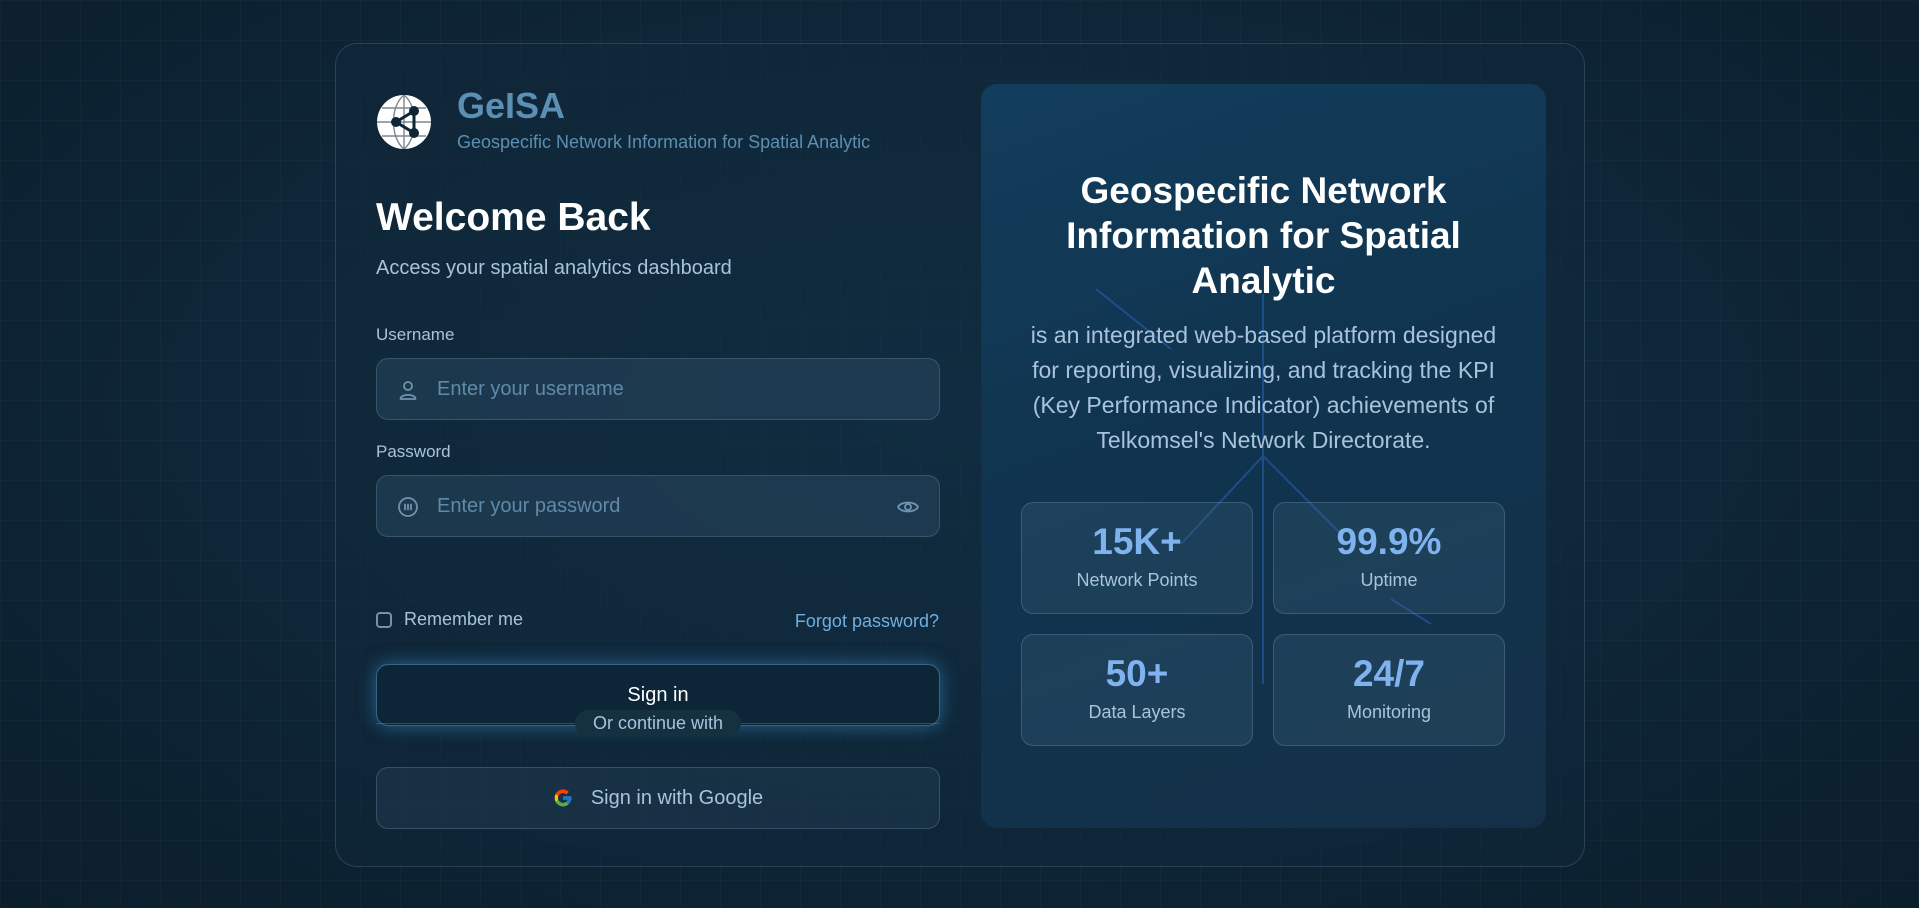 The image size is (1919, 908). I want to click on remember-me: Remember me, so click(449, 619).